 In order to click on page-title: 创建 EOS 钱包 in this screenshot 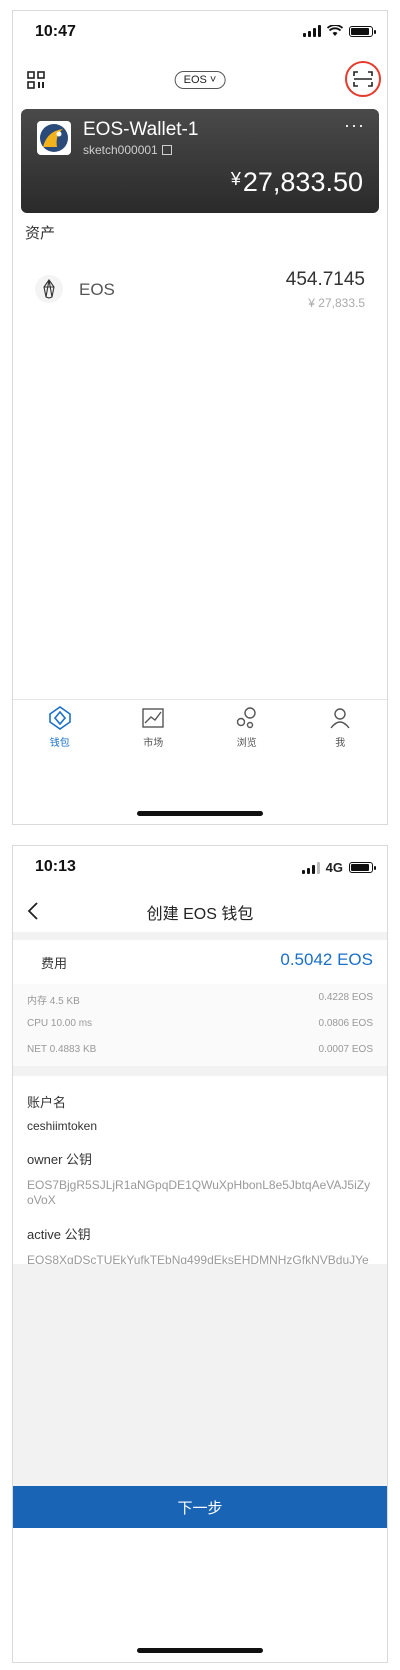, I will do `click(200, 914)`.